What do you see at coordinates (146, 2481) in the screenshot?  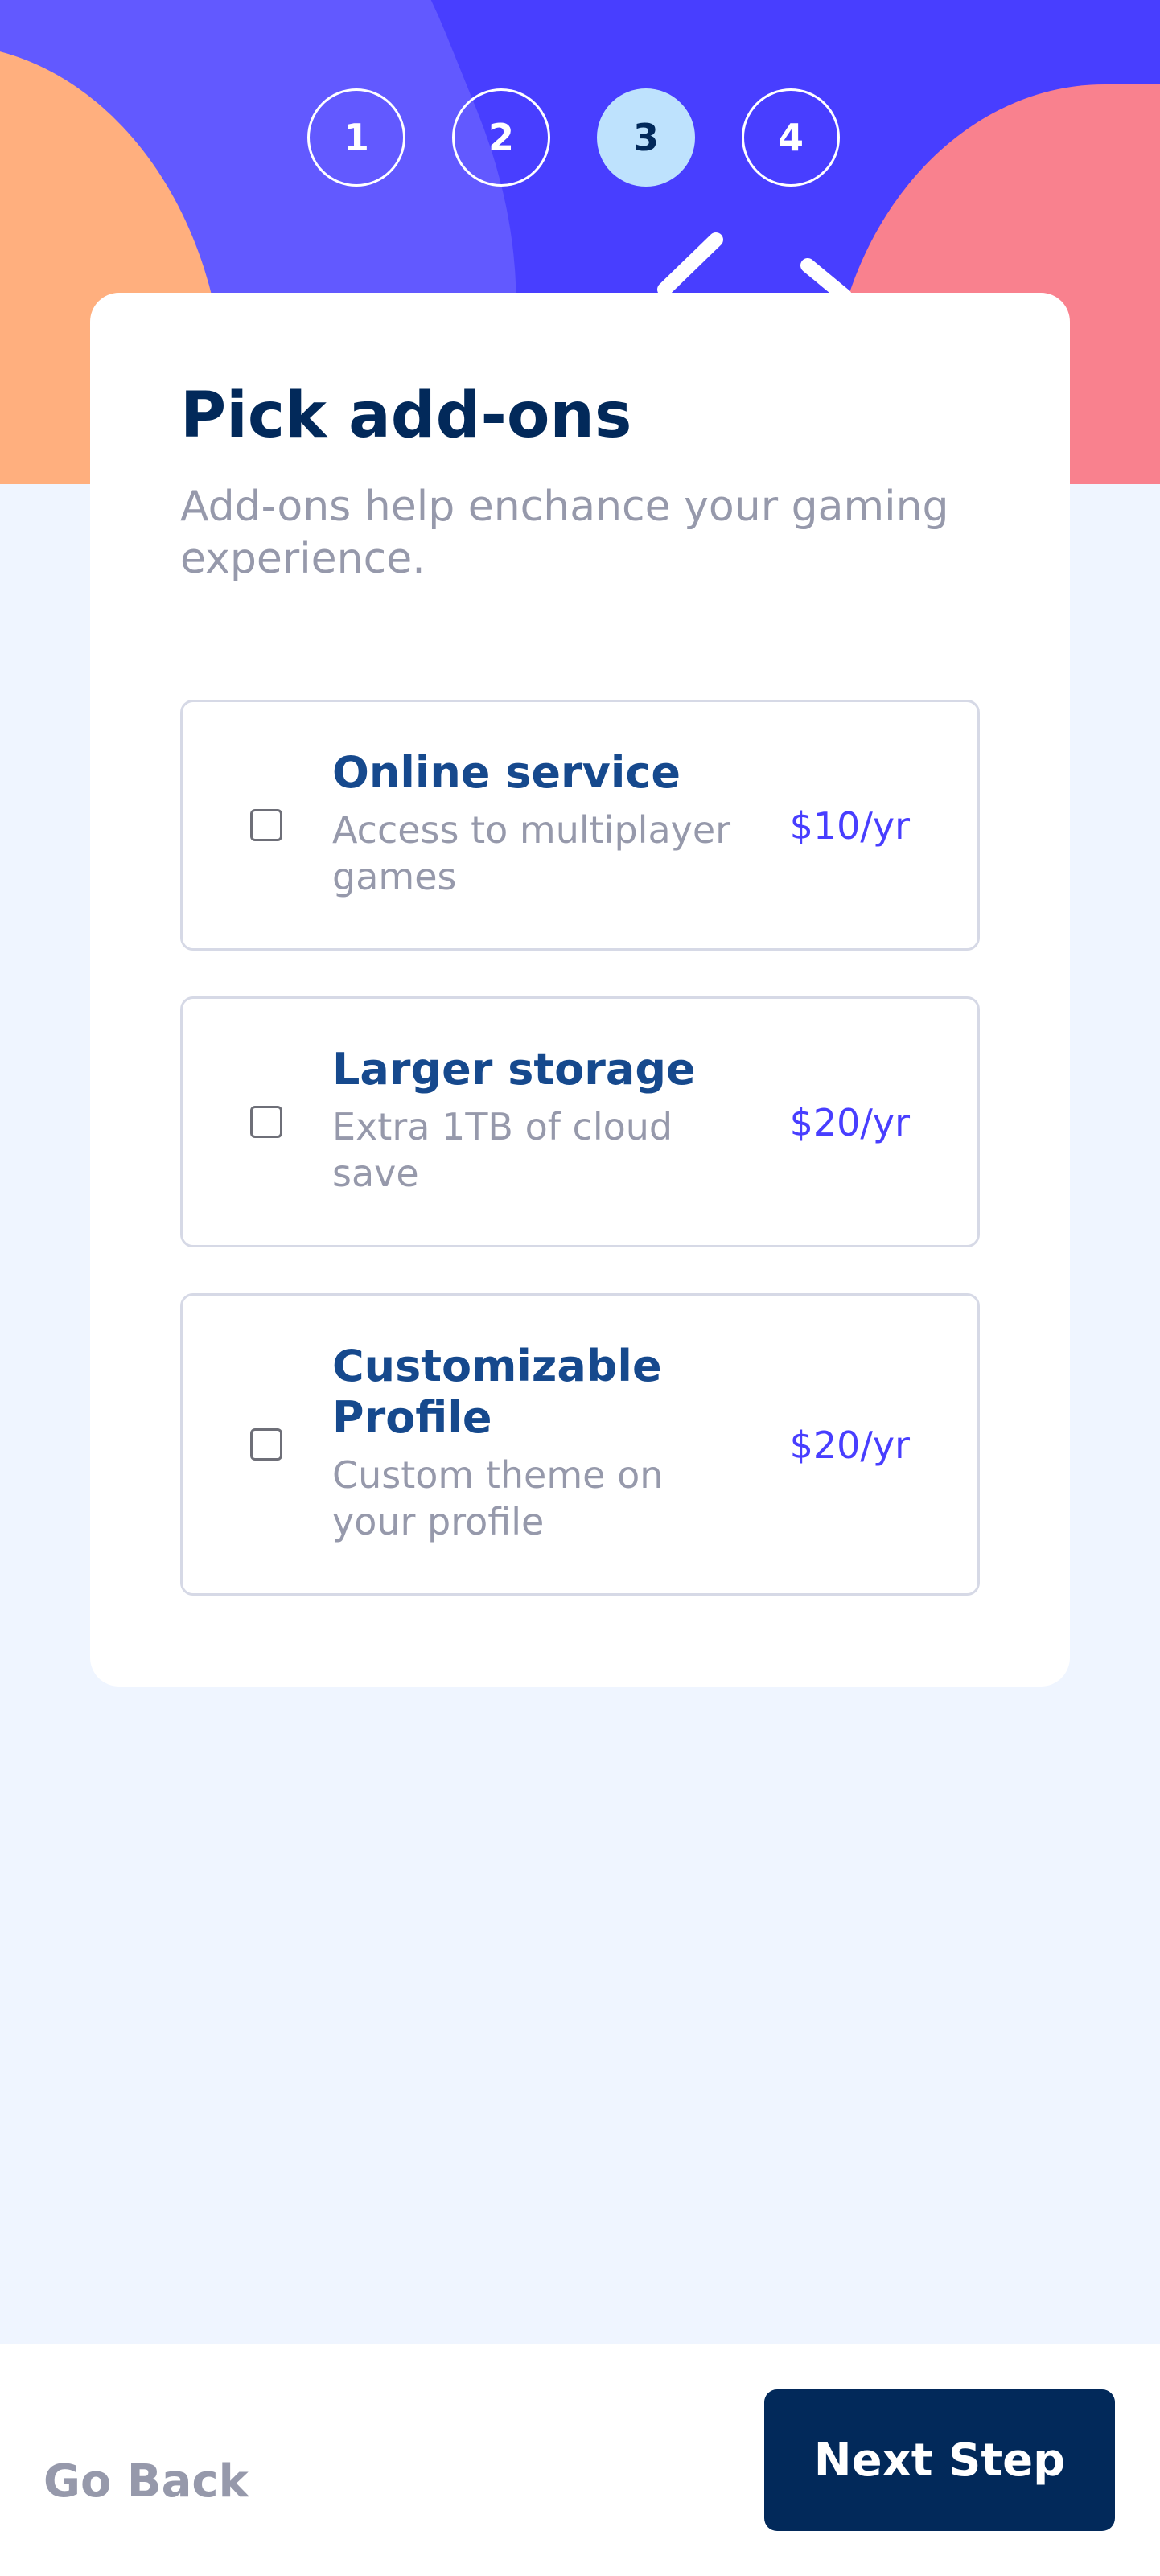 I see `go-back-button: Go Back` at bounding box center [146, 2481].